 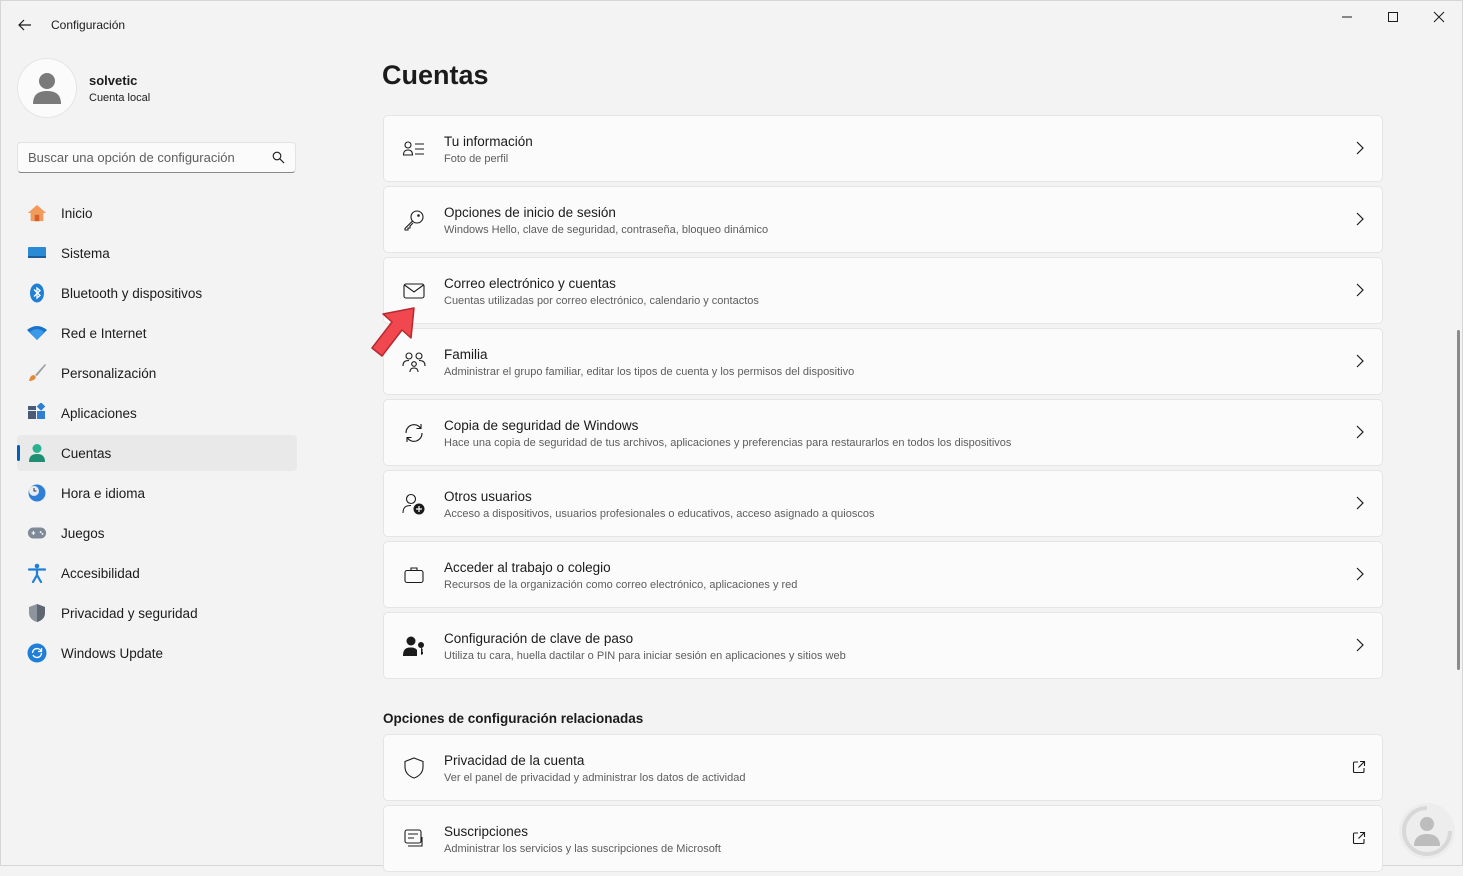 I want to click on sidebar-item-inicio: Inicio, so click(x=157, y=213).